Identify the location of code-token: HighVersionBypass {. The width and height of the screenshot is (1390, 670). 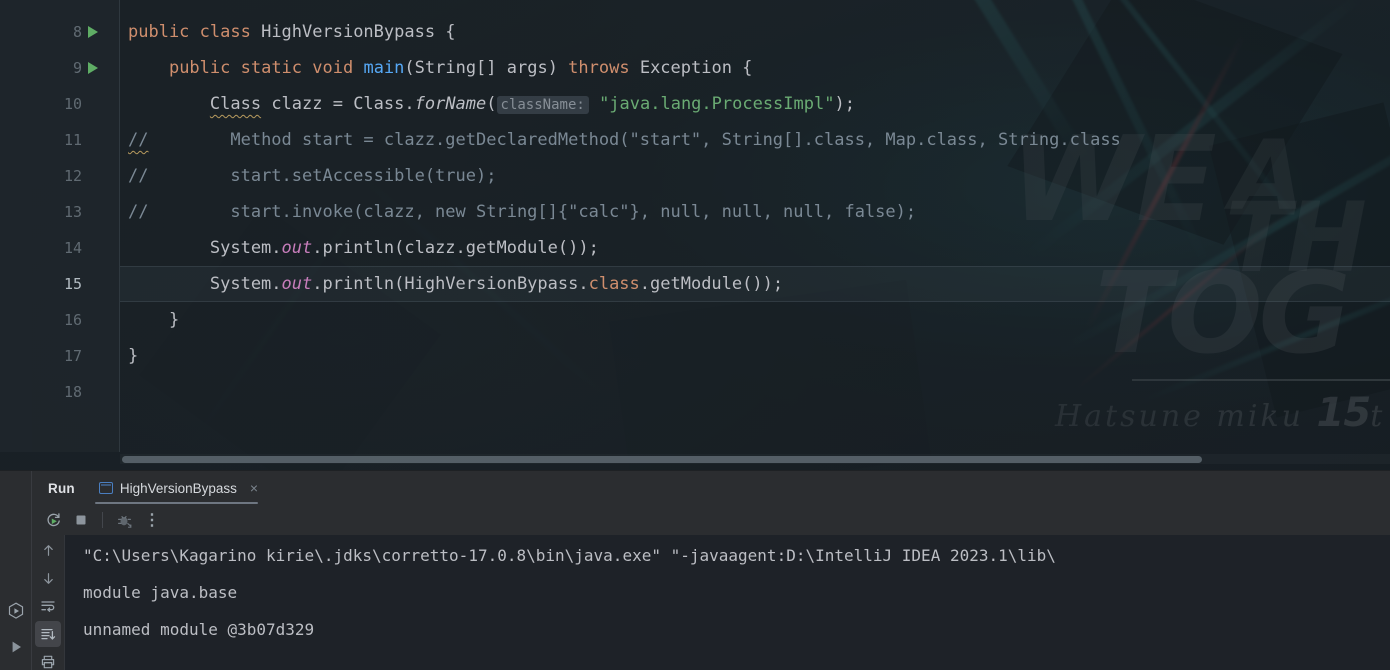
(358, 32).